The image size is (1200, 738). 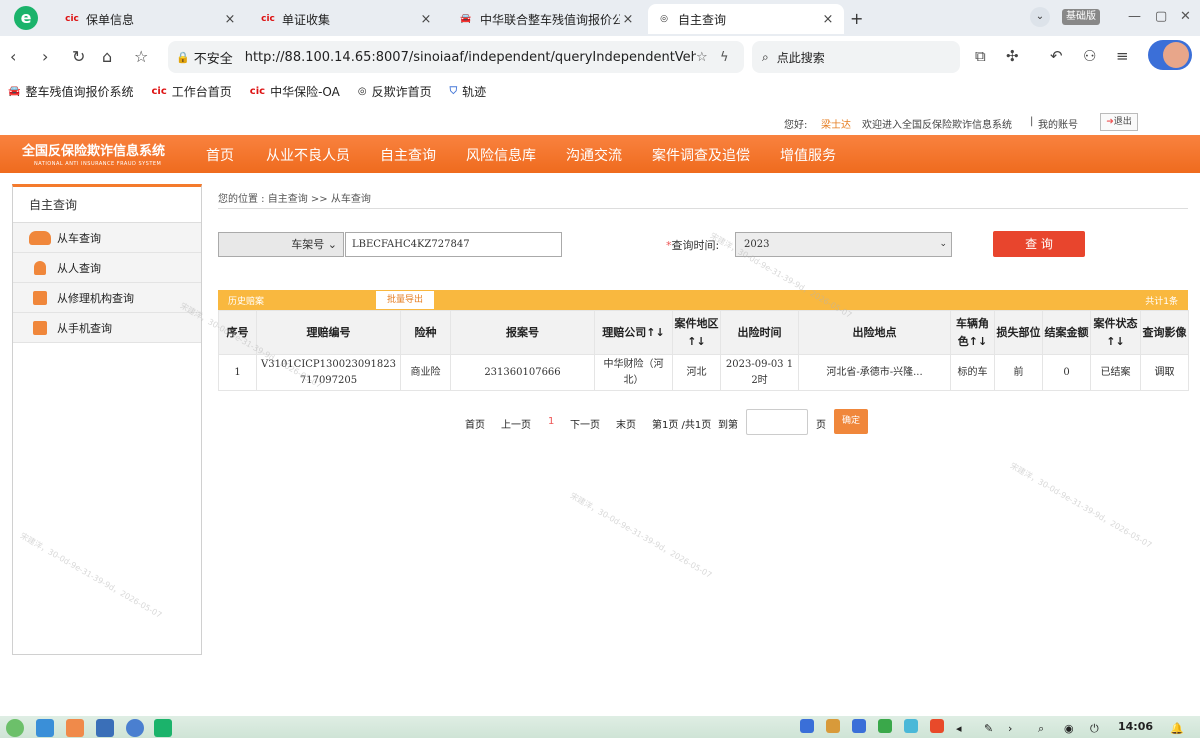 I want to click on page-info: 第1页 /共1页, so click(x=682, y=425).